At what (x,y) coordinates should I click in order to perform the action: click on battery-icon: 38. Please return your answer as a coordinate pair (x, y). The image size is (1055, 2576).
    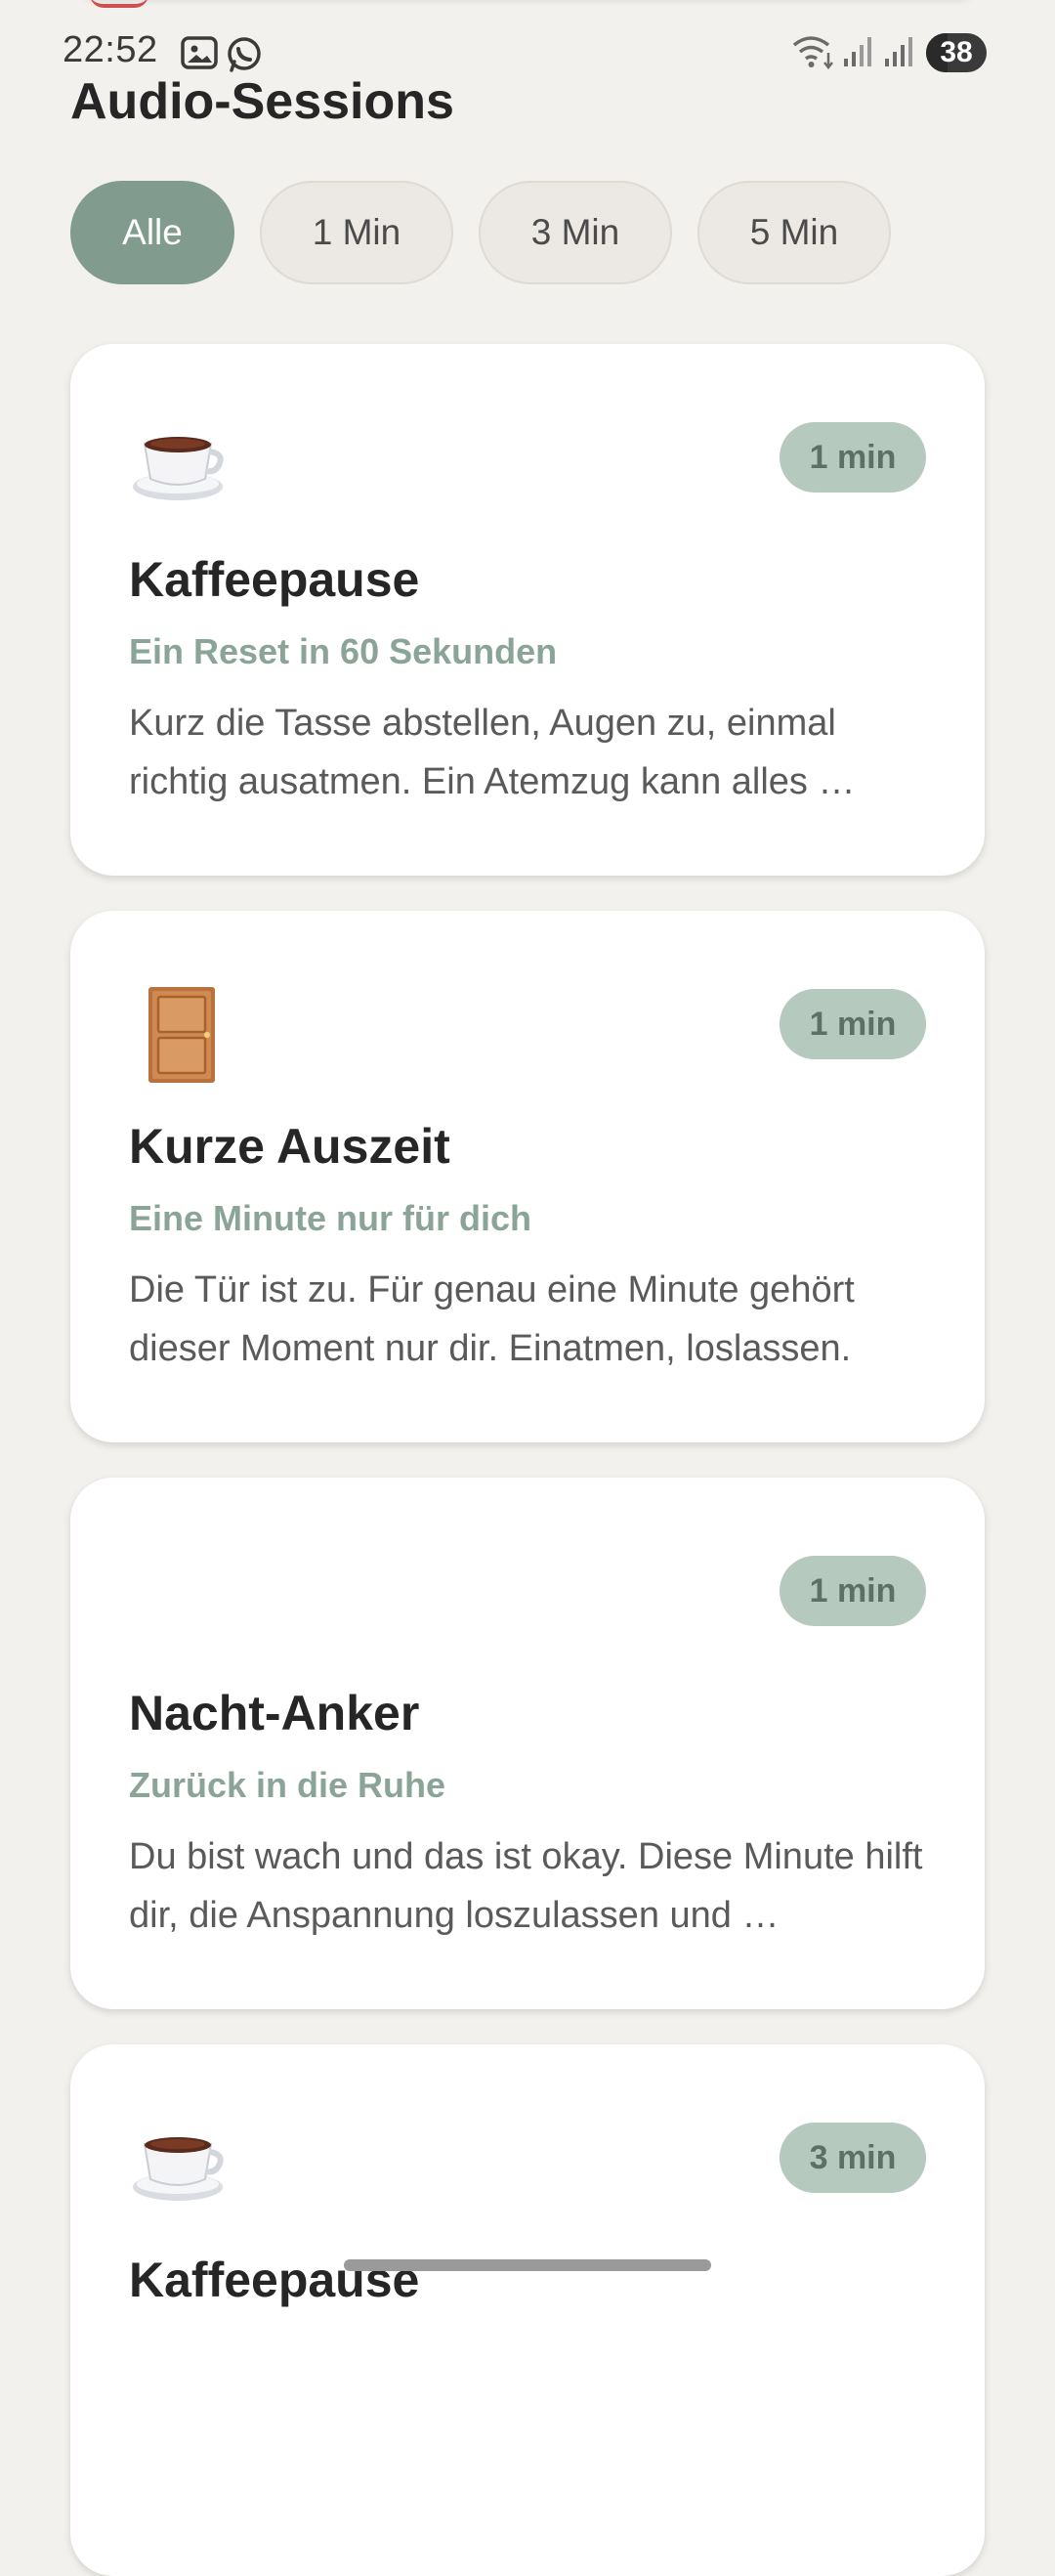
    Looking at the image, I should click on (956, 52).